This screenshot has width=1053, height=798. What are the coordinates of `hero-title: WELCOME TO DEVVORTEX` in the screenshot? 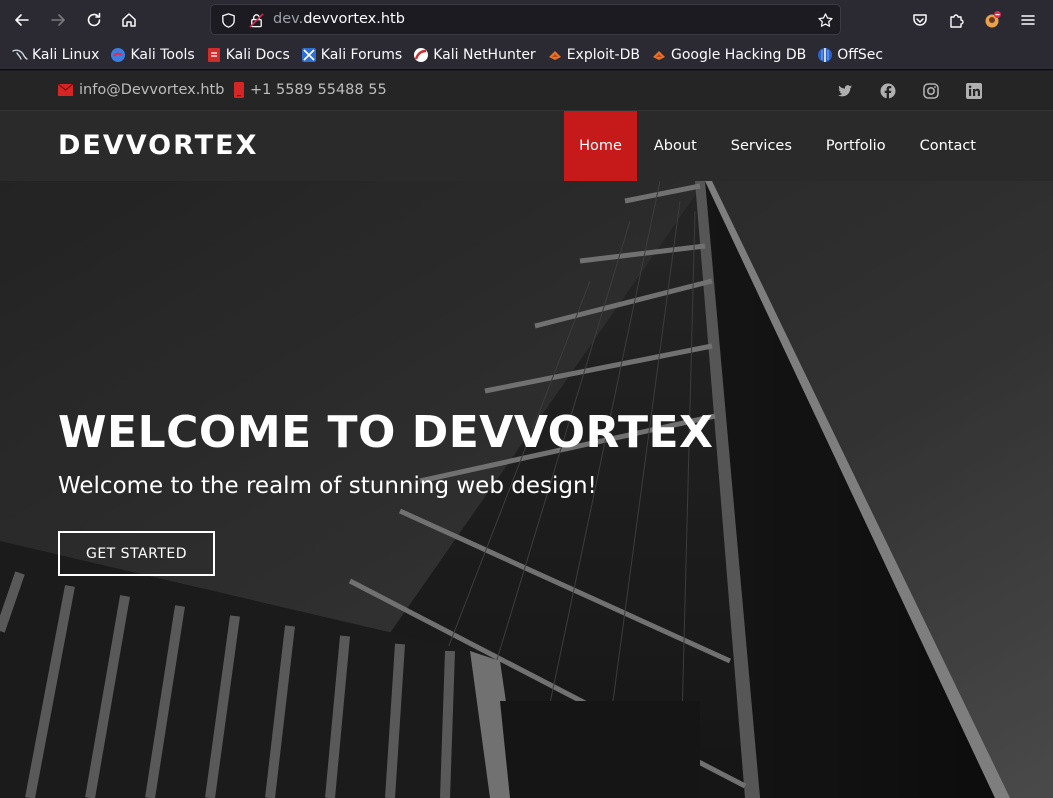 It's located at (386, 432).